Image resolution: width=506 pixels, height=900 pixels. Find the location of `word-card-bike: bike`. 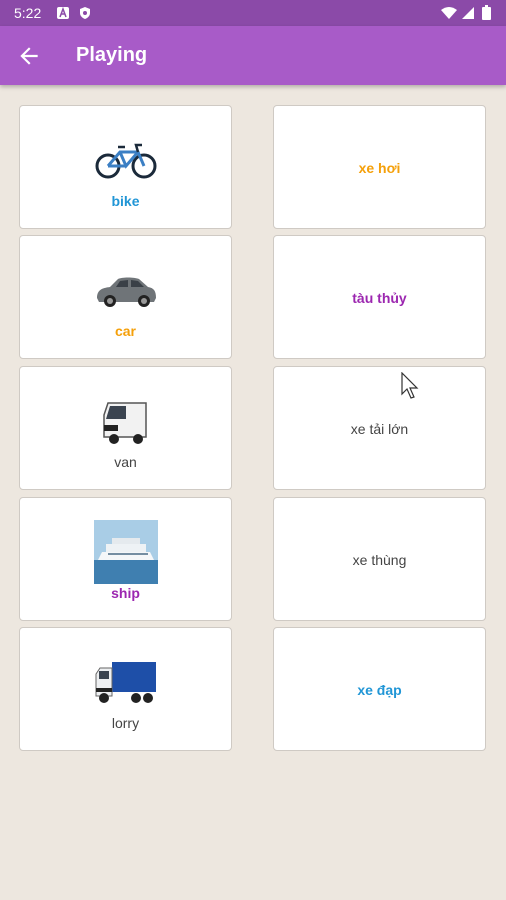

word-card-bike: bike is located at coordinates (125, 167).